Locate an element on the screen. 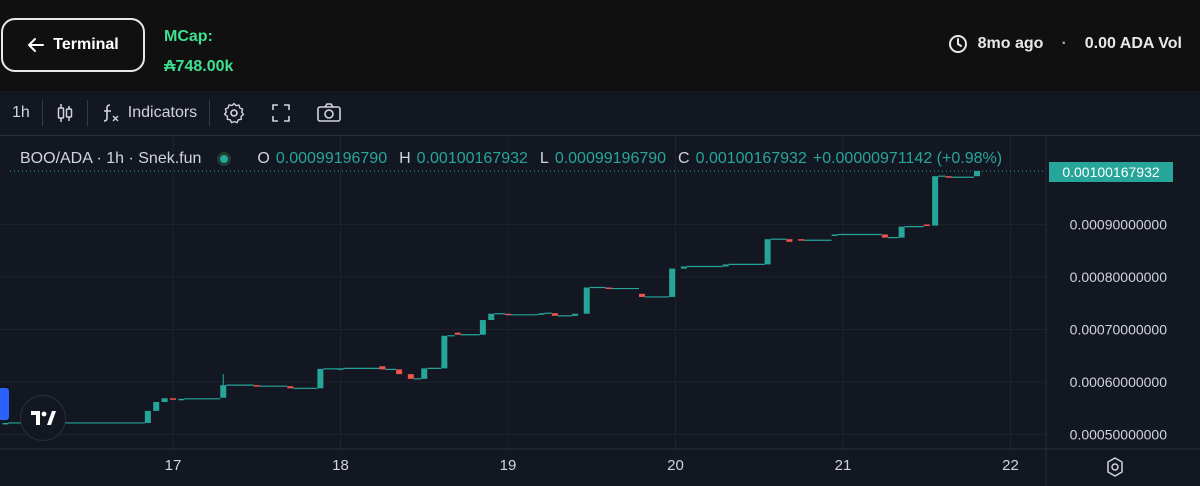  close-label: C is located at coordinates (684, 158).